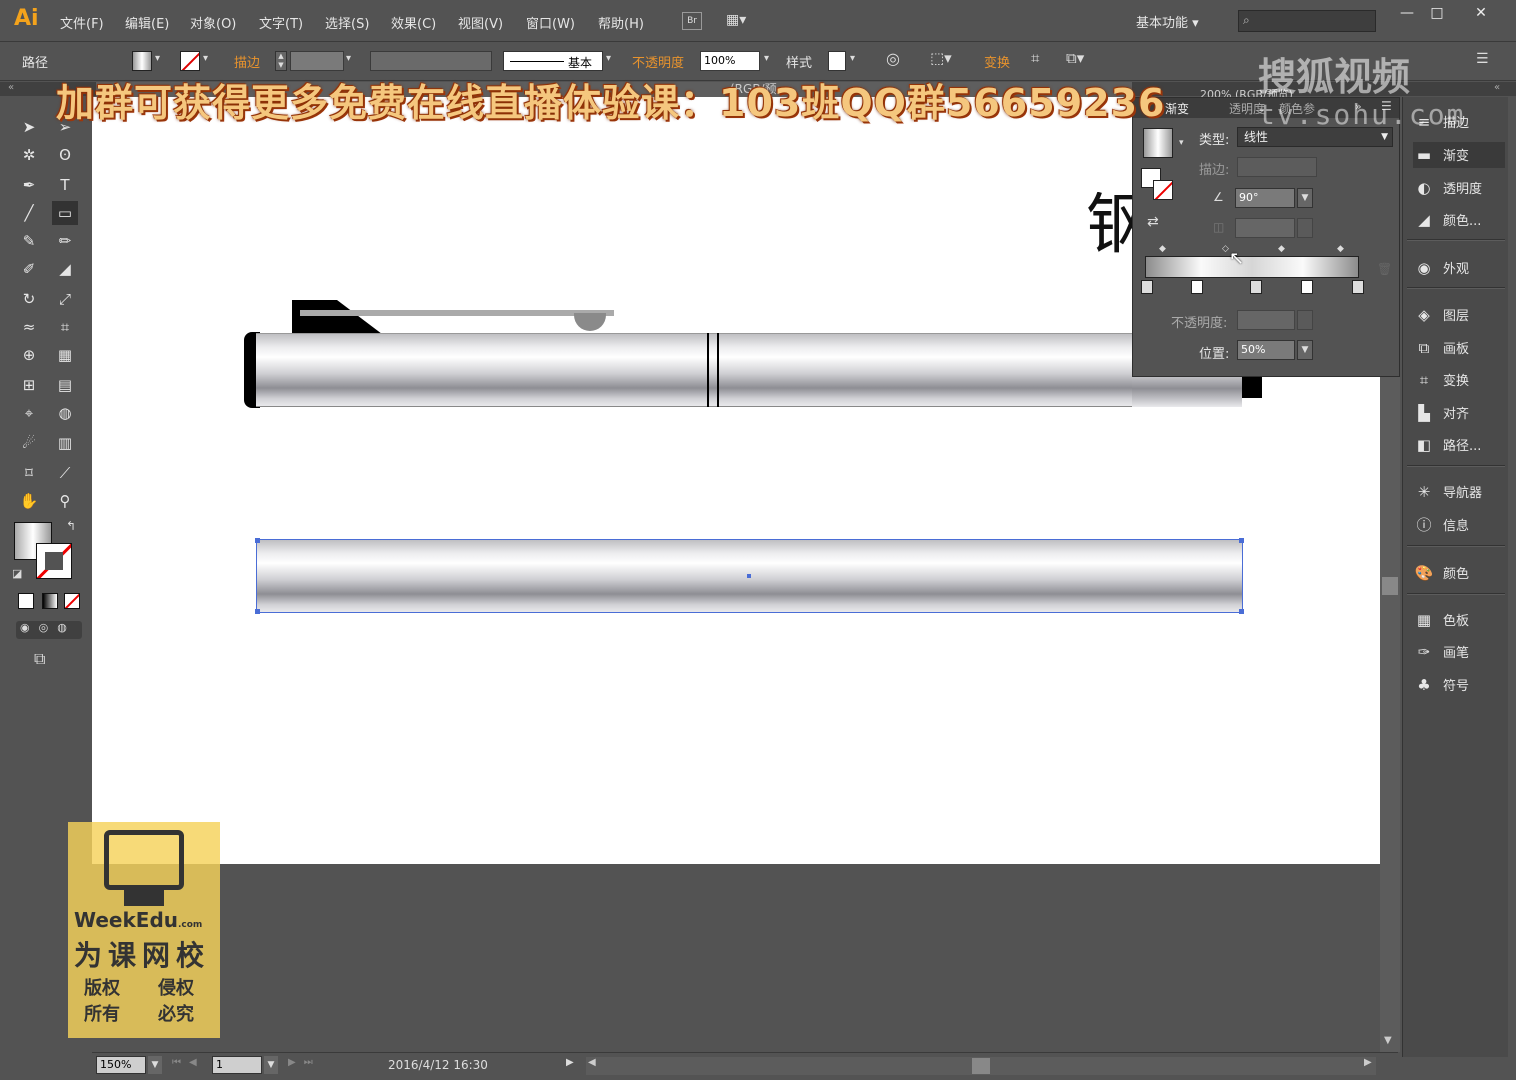 The image size is (1516, 1080). I want to click on dock-navigator: ✳ 导航器, so click(1459, 492).